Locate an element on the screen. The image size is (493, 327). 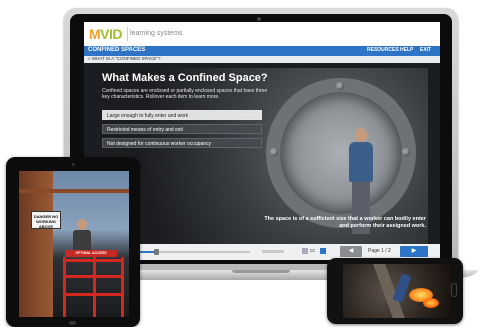
captions-label: cc is located at coordinates (312, 251).